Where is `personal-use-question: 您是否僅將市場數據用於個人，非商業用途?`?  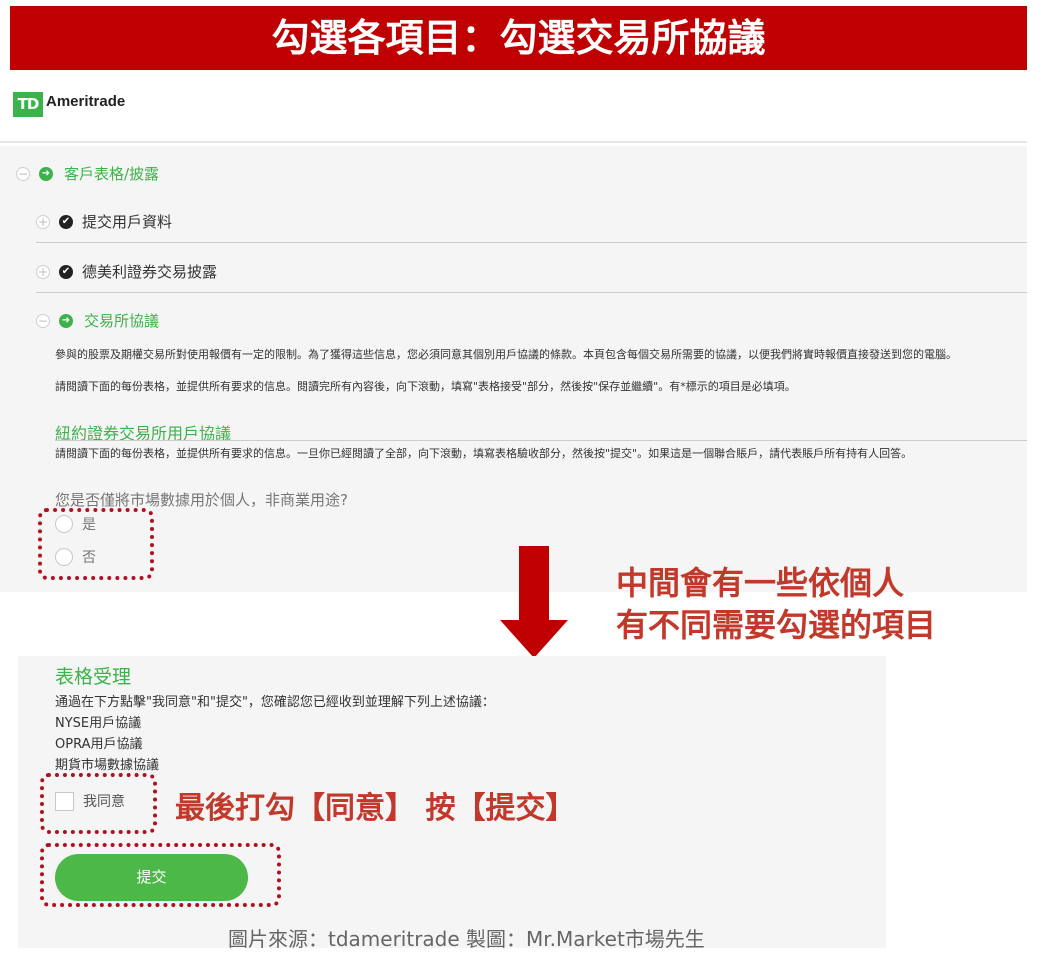
personal-use-question: 您是否僅將市場數據用於個人，非商業用途? is located at coordinates (201, 500).